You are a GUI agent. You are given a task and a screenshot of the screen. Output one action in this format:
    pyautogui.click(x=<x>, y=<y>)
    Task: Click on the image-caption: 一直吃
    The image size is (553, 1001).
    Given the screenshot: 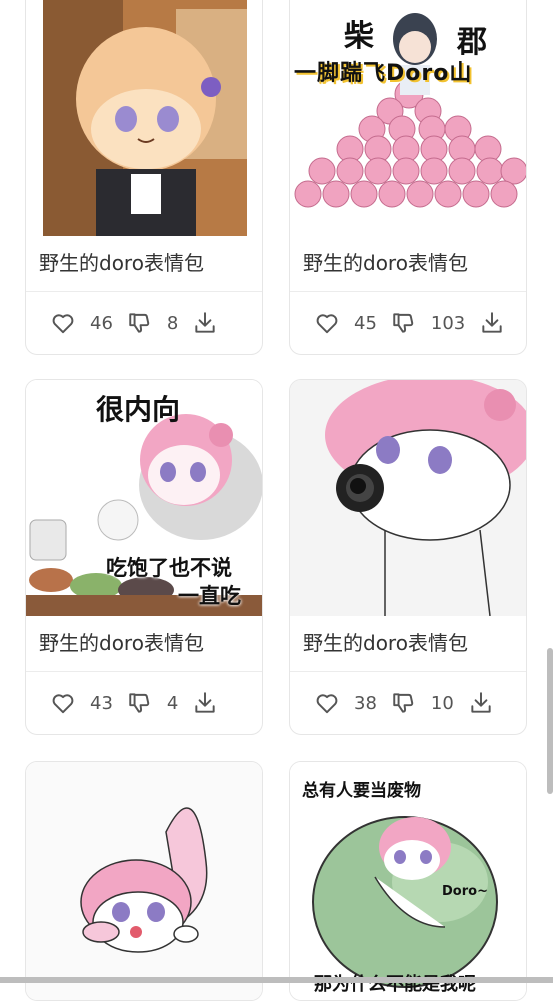 What is the action you would take?
    pyautogui.click(x=209, y=596)
    